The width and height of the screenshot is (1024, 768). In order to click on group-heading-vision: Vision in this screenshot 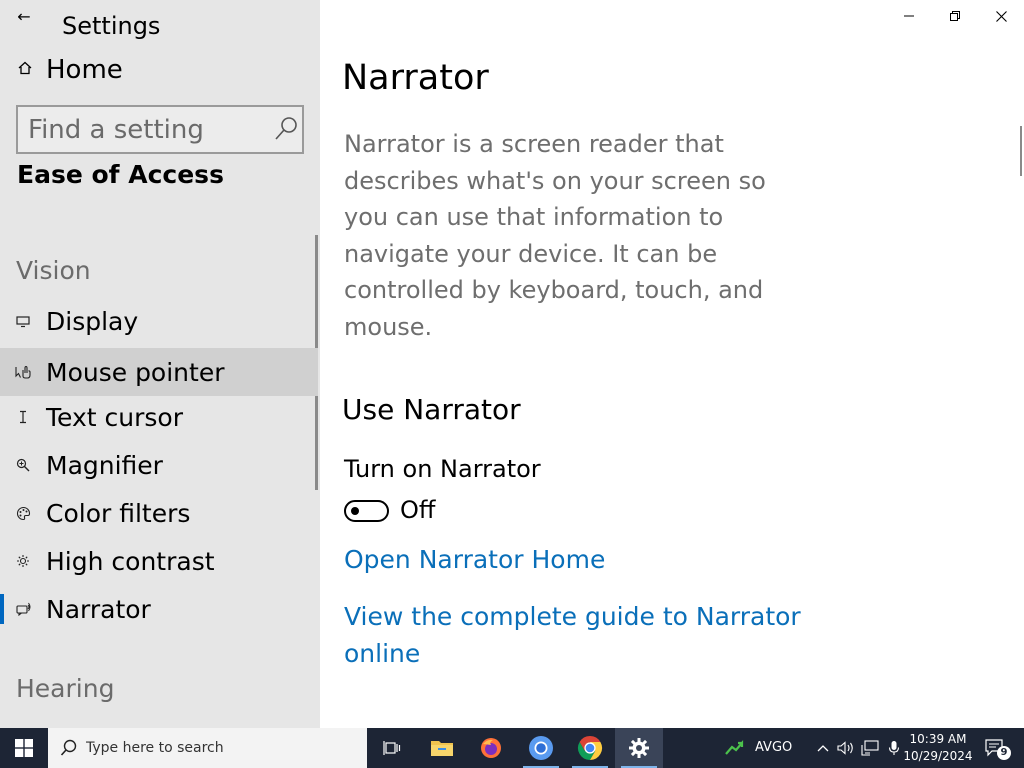, I will do `click(53, 270)`.